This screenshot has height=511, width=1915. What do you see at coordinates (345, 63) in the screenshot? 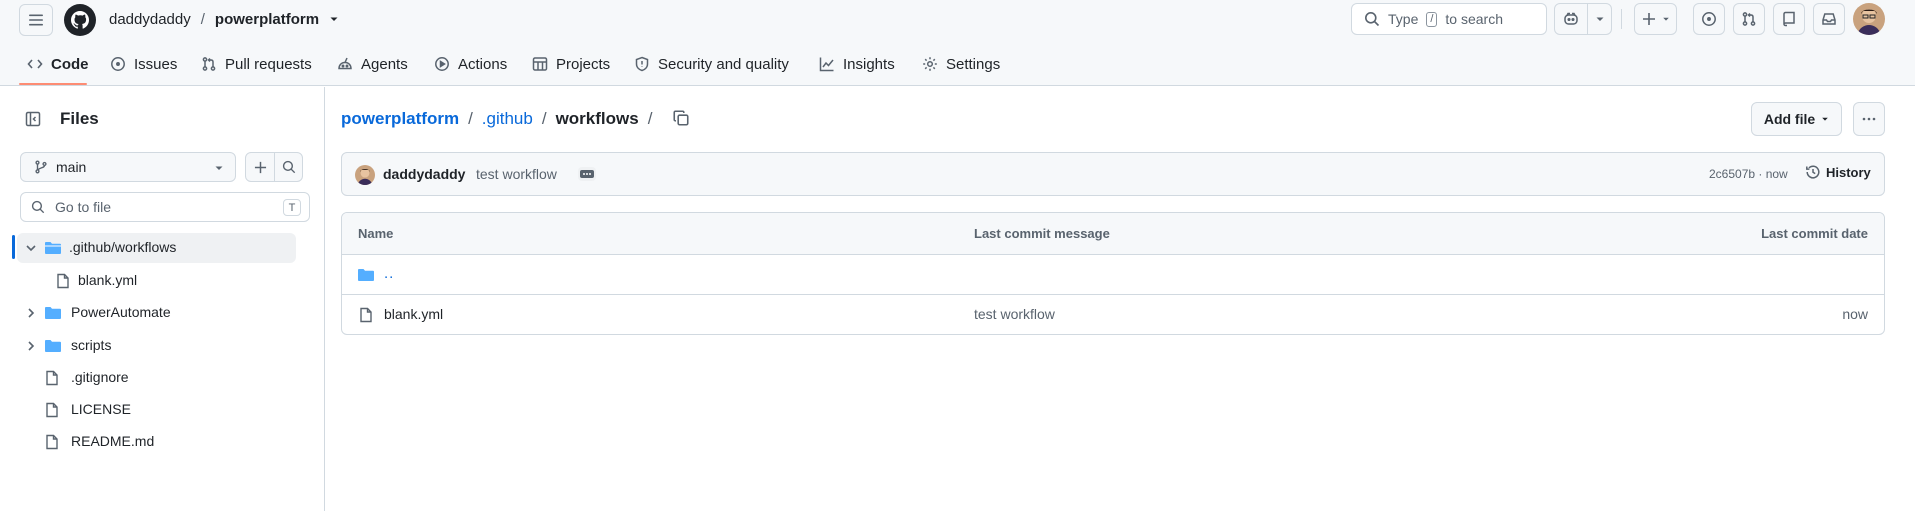
I see `agents-icon` at bounding box center [345, 63].